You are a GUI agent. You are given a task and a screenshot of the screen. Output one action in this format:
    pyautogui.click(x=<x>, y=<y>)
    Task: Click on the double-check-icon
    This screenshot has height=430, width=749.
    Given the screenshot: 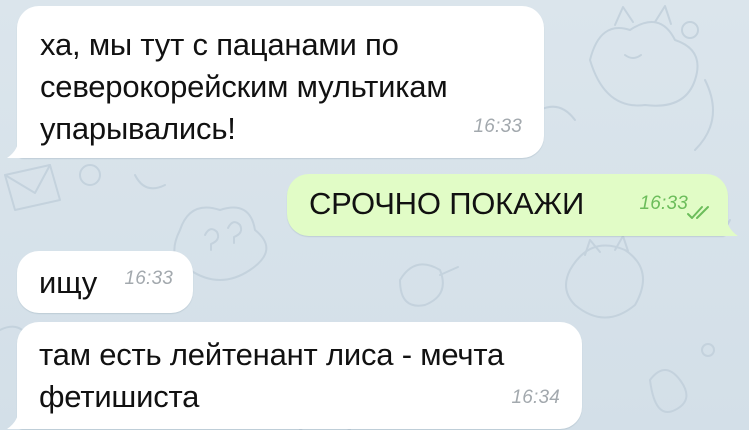 What is the action you would take?
    pyautogui.click(x=698, y=212)
    